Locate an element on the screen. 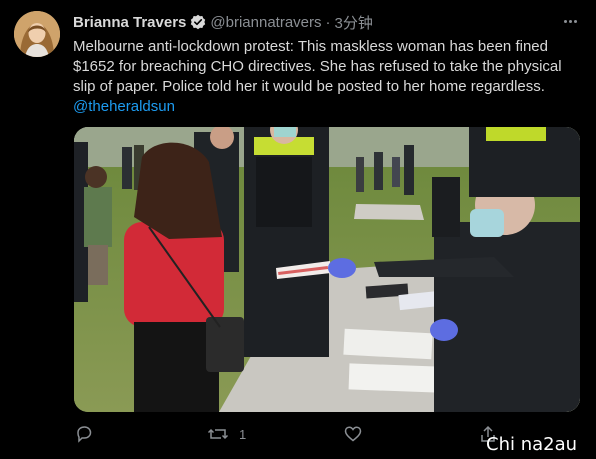 This screenshot has width=596, height=459. heart-icon is located at coordinates (353, 434).